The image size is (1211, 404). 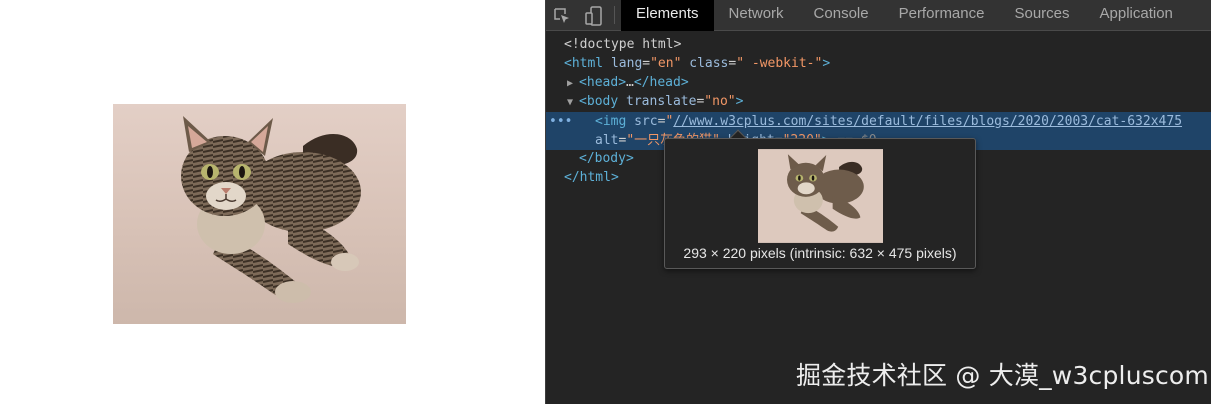 I want to click on dom-line-html: <html lang="en" class=" -webkit-">, so click(x=878, y=63).